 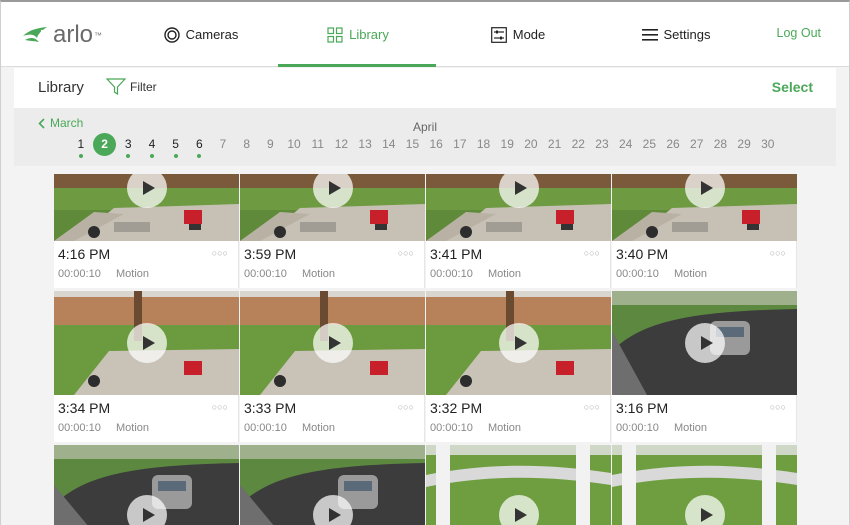 I want to click on day-2: 2, so click(x=105, y=145).